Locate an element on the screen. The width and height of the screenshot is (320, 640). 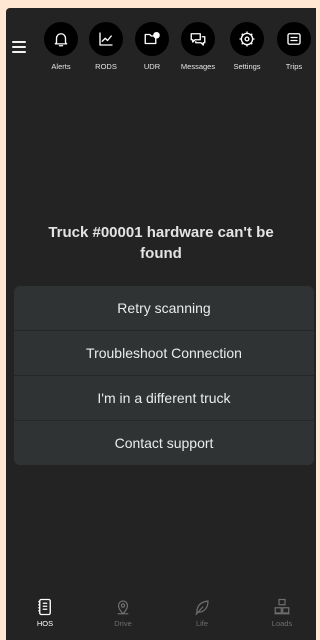
document-list-icon is located at coordinates (294, 39).